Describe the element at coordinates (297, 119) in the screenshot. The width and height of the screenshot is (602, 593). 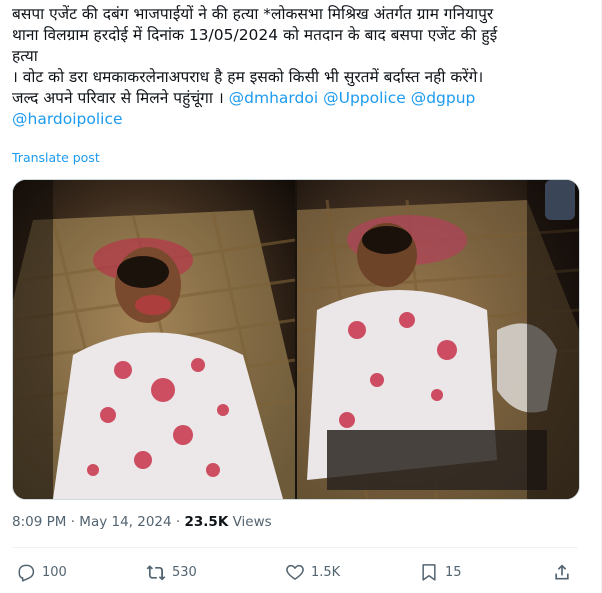
I see `post-text-line-6: @hardoipolice` at that location.